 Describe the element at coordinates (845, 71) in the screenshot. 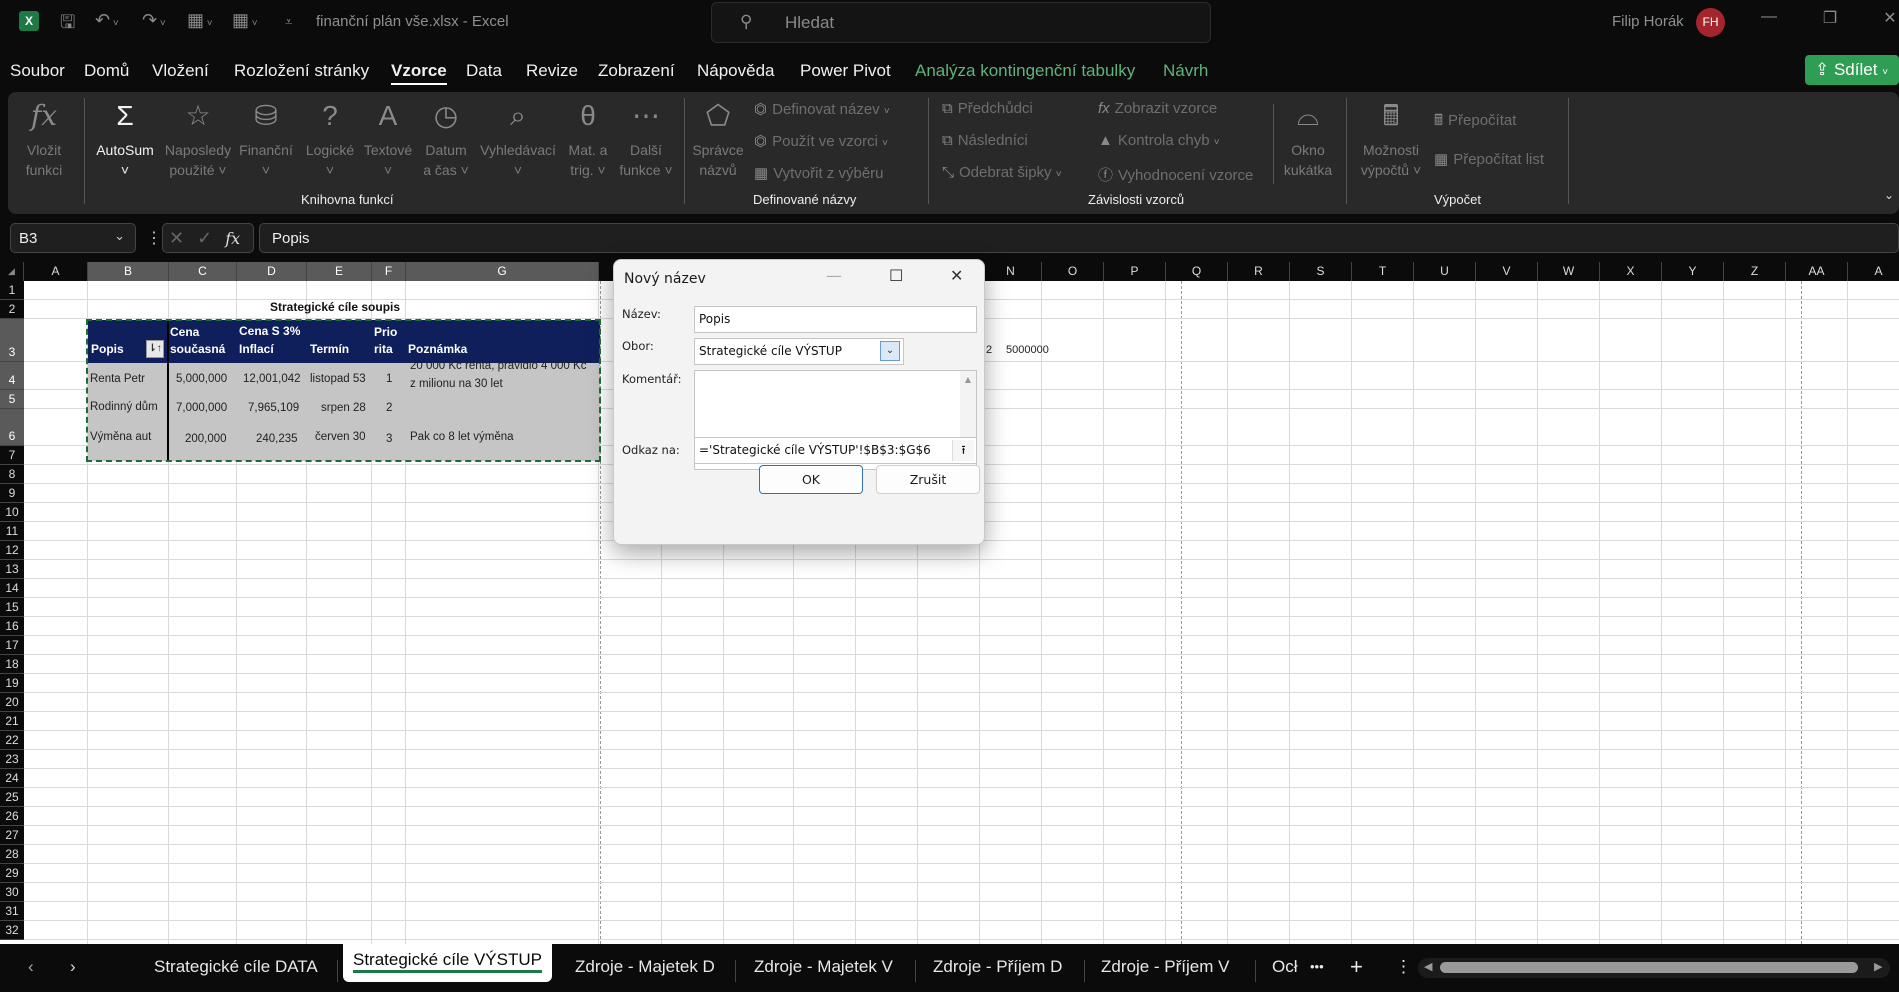

I see `tab-power-pivot: Power Pivot` at that location.